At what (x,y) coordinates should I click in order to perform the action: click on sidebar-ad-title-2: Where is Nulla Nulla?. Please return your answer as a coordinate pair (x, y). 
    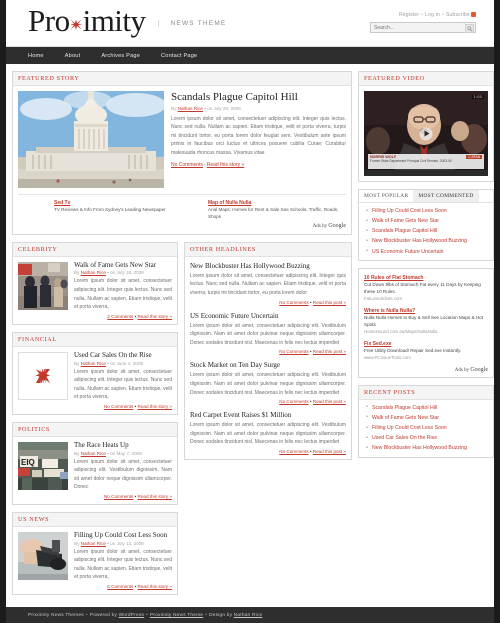
    Looking at the image, I should click on (426, 311).